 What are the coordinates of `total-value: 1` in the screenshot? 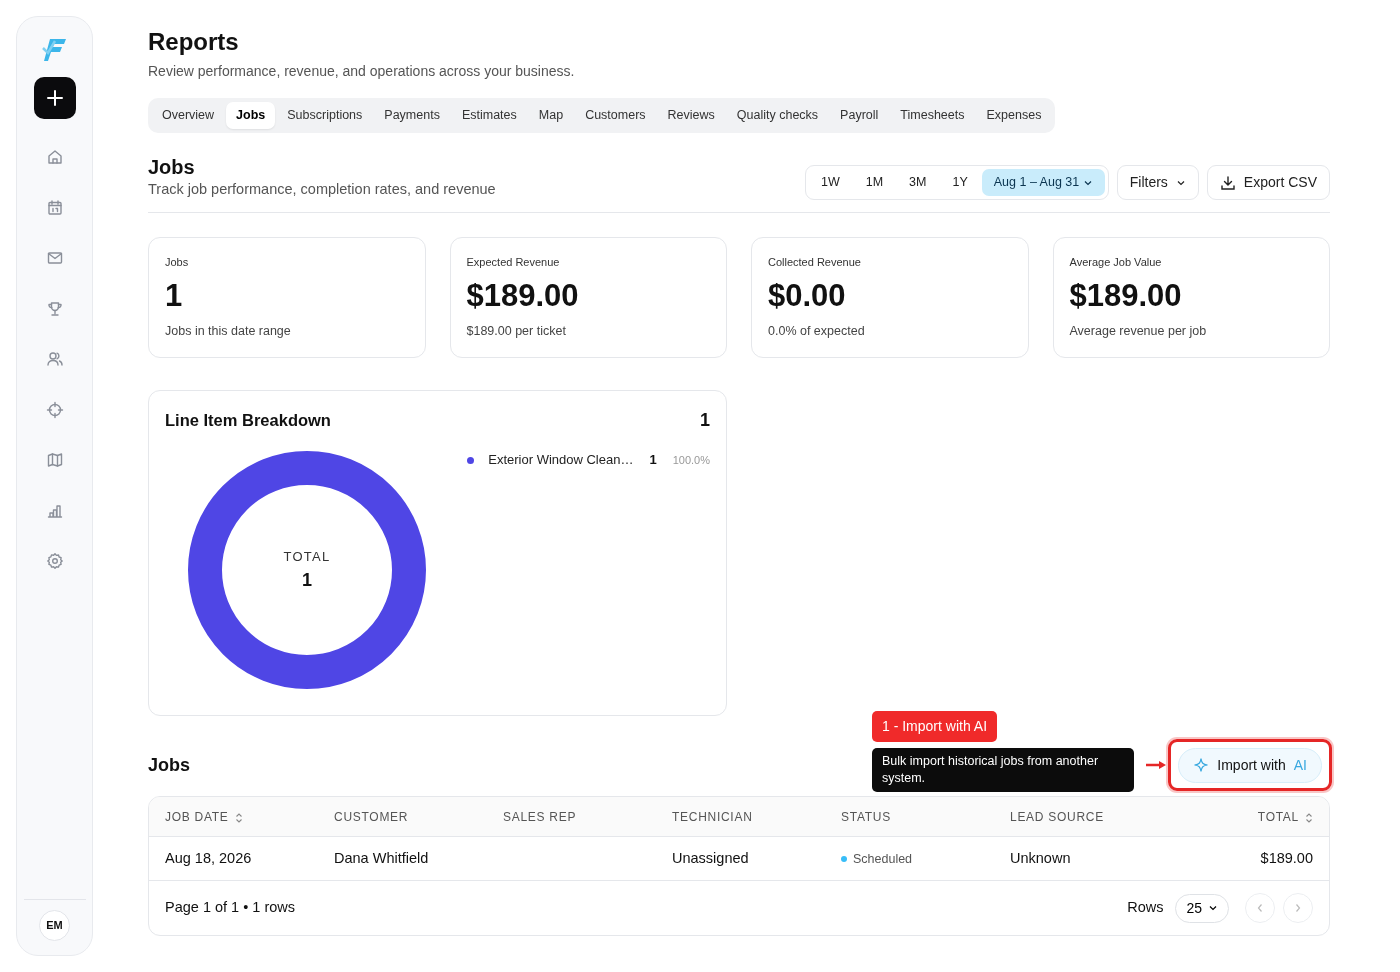 It's located at (307, 580).